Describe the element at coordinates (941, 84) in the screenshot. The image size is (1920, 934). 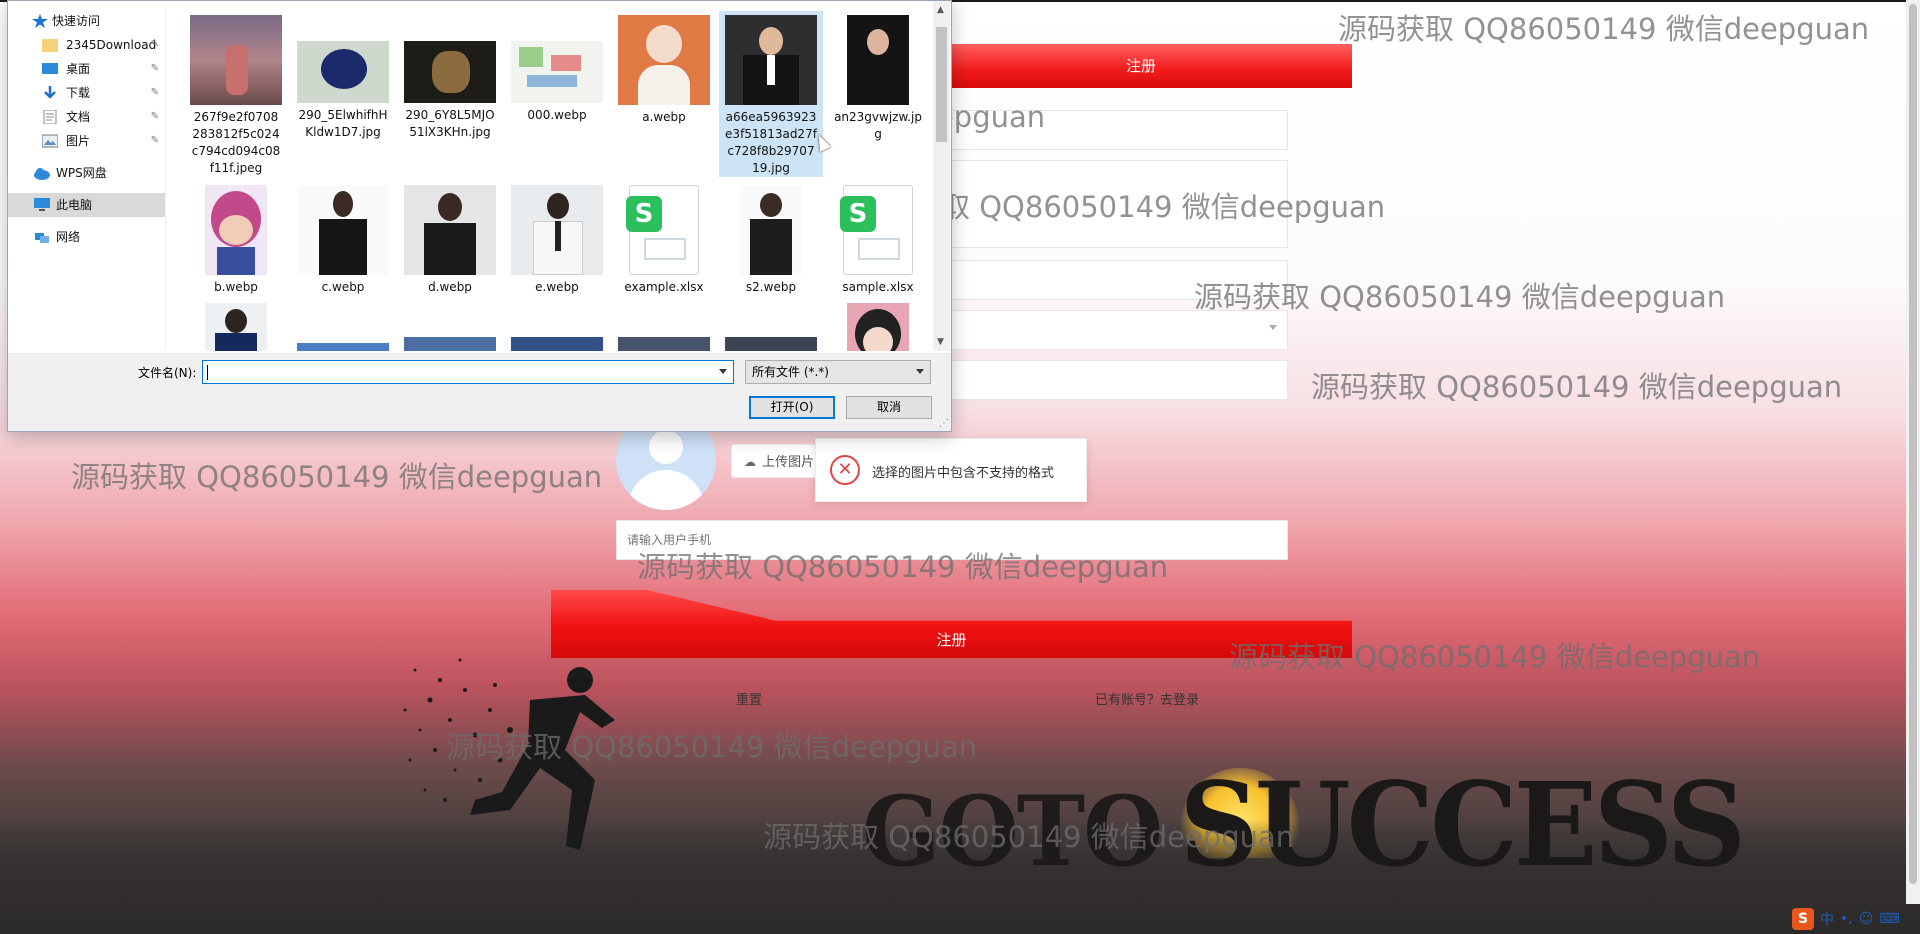
I see `file-list-scroll-thumb` at that location.